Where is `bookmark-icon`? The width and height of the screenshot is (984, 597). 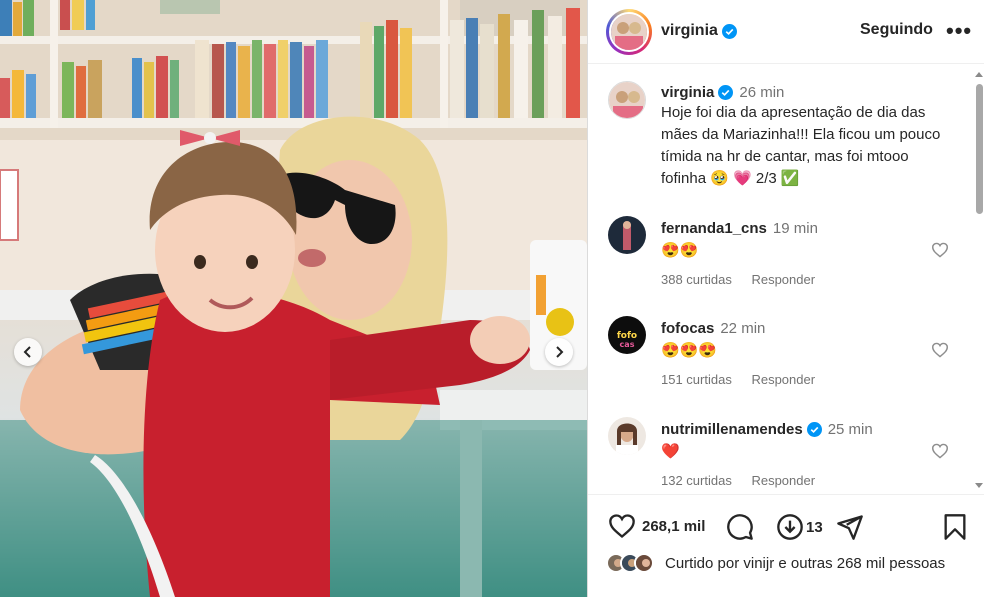
bookmark-icon is located at coordinates (955, 527).